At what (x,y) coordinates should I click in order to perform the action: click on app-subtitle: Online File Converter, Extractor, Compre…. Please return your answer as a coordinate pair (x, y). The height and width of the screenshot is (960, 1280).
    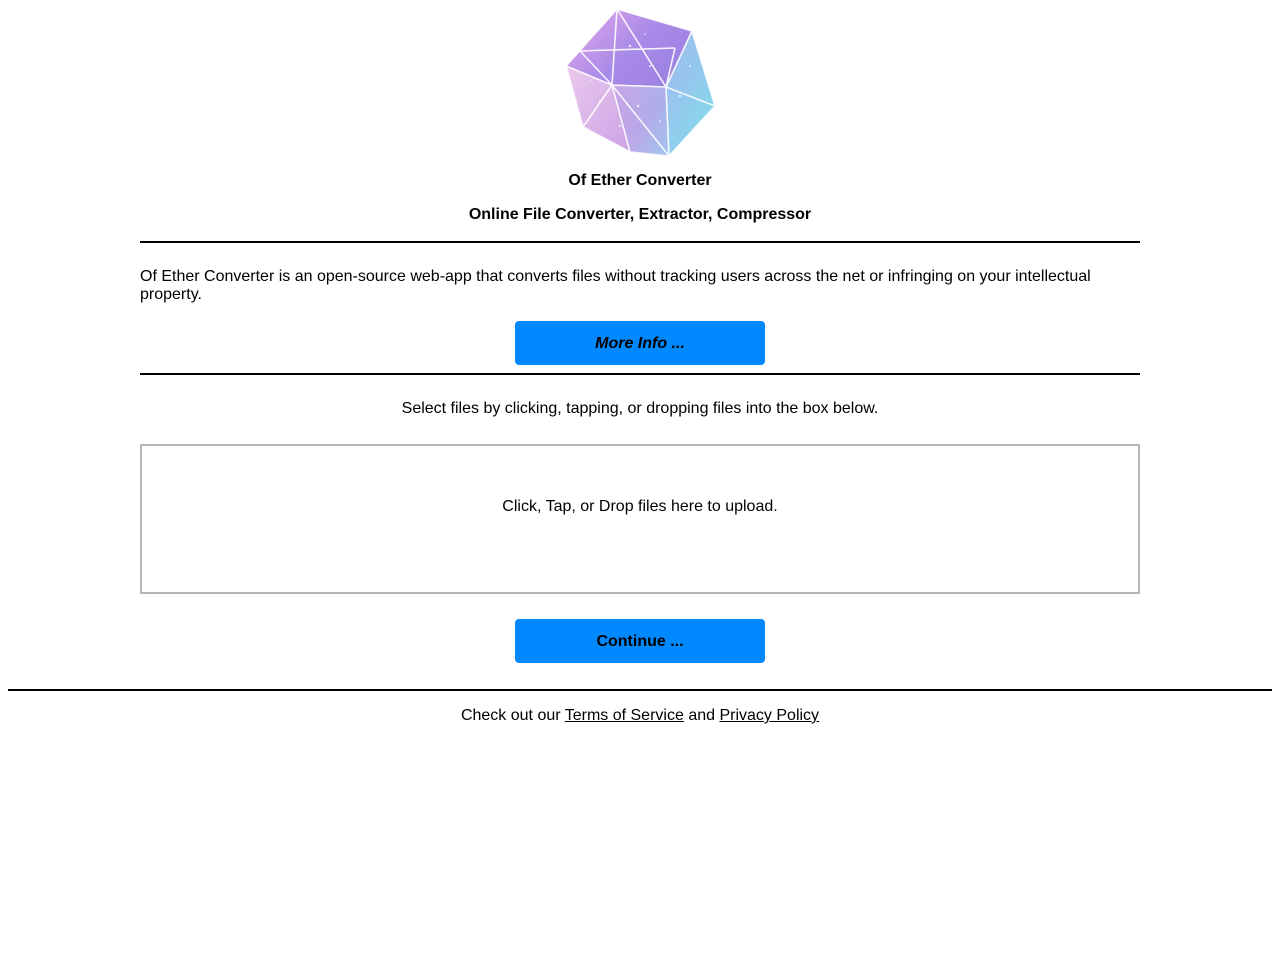
    Looking at the image, I should click on (640, 214).